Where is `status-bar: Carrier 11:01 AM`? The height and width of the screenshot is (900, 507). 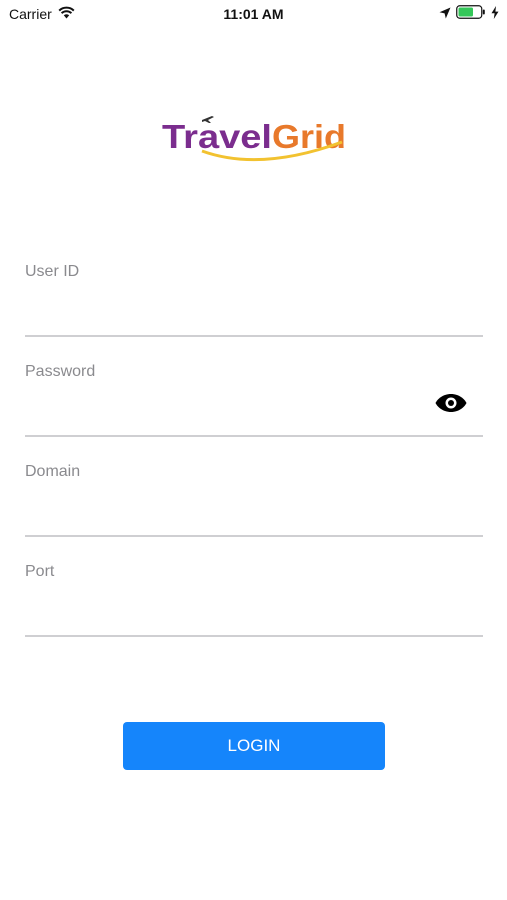
status-bar: Carrier 11:01 AM is located at coordinates (253, 14).